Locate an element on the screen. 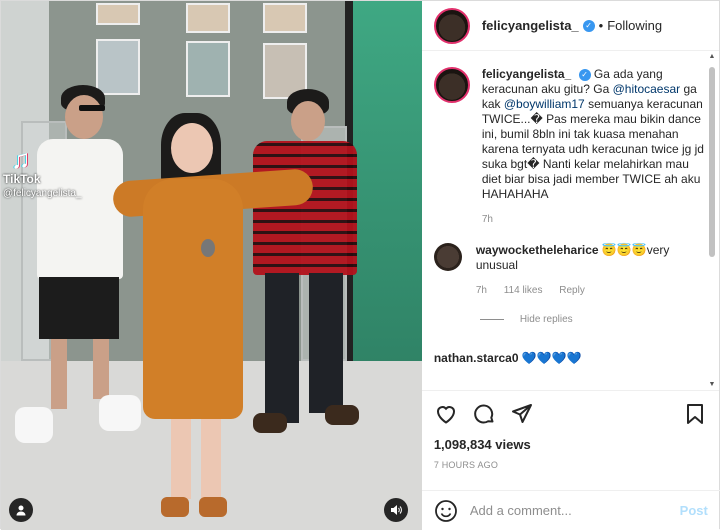  share-icon is located at coordinates (522, 414).